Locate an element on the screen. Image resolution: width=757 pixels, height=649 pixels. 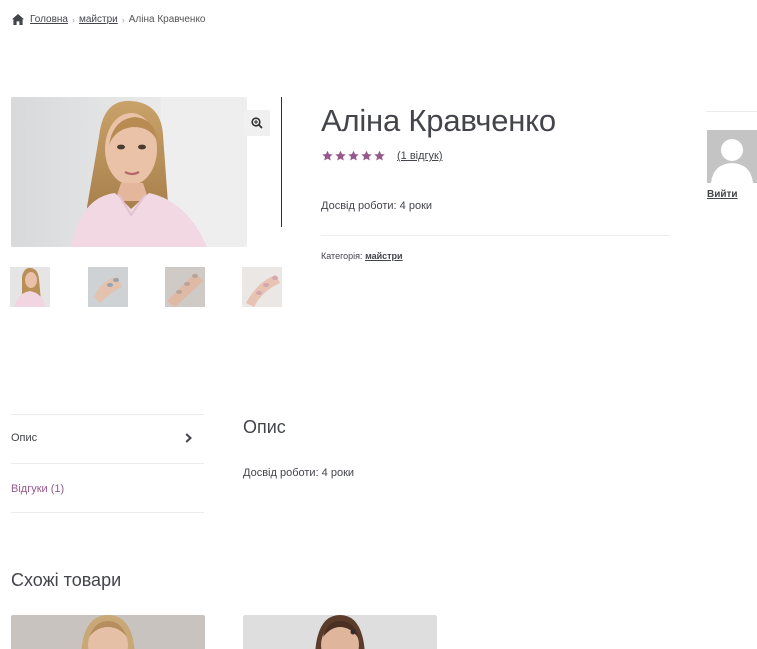
reviews-count-link: (1 відгук) is located at coordinates (420, 156).